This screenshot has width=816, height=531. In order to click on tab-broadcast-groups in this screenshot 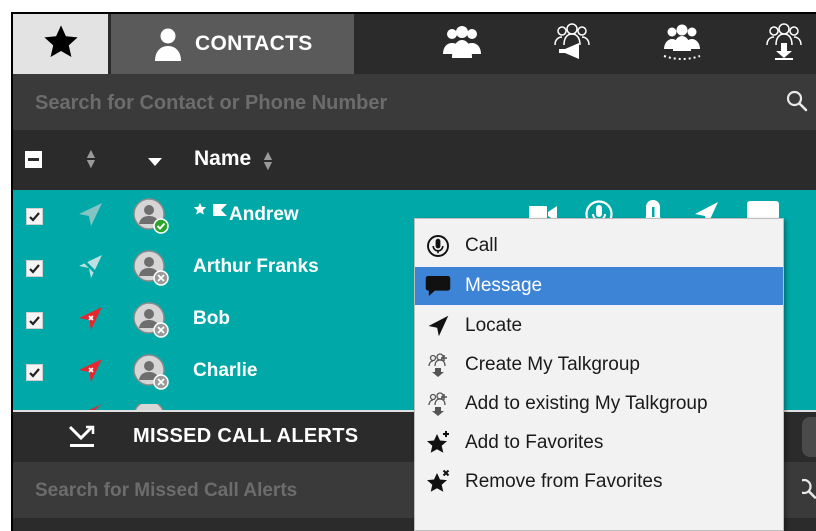, I will do `click(572, 44)`.